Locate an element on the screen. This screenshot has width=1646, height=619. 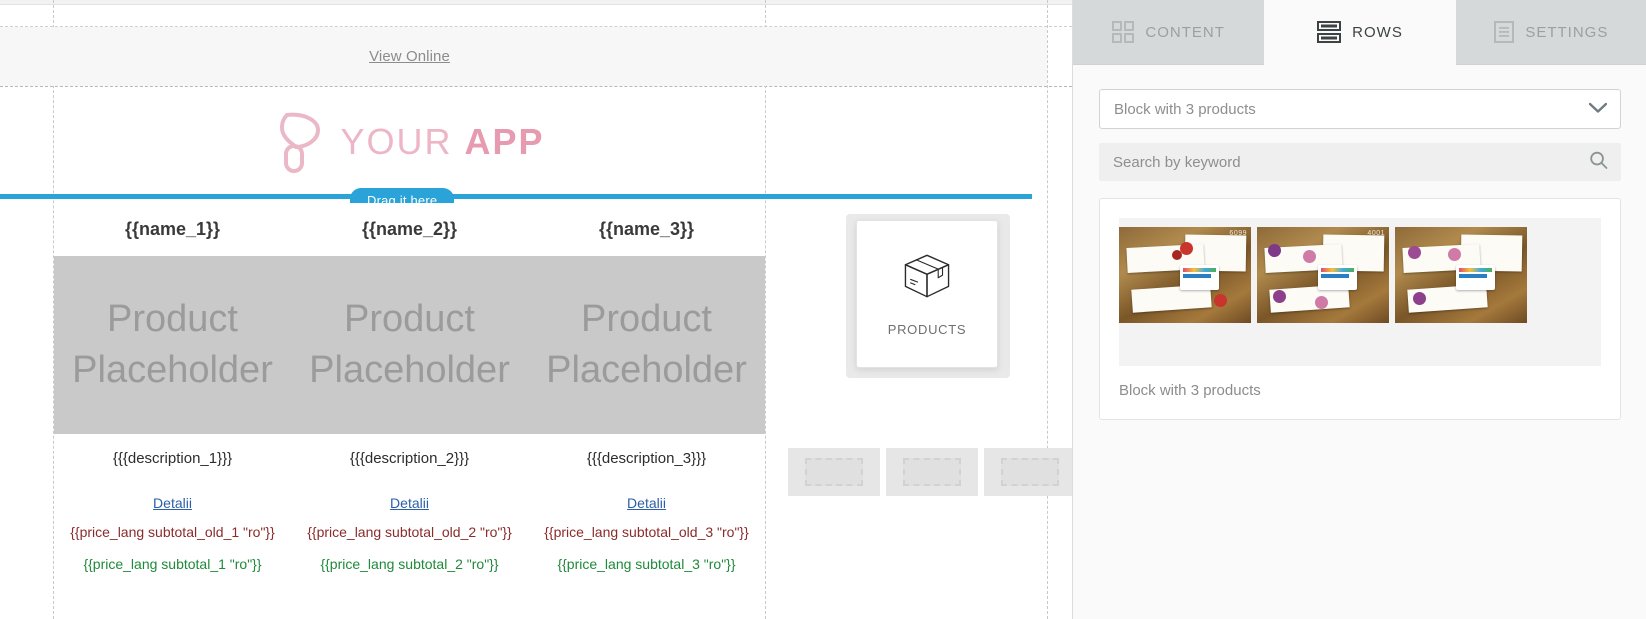
detail-link-3: Detalii is located at coordinates (646, 503).